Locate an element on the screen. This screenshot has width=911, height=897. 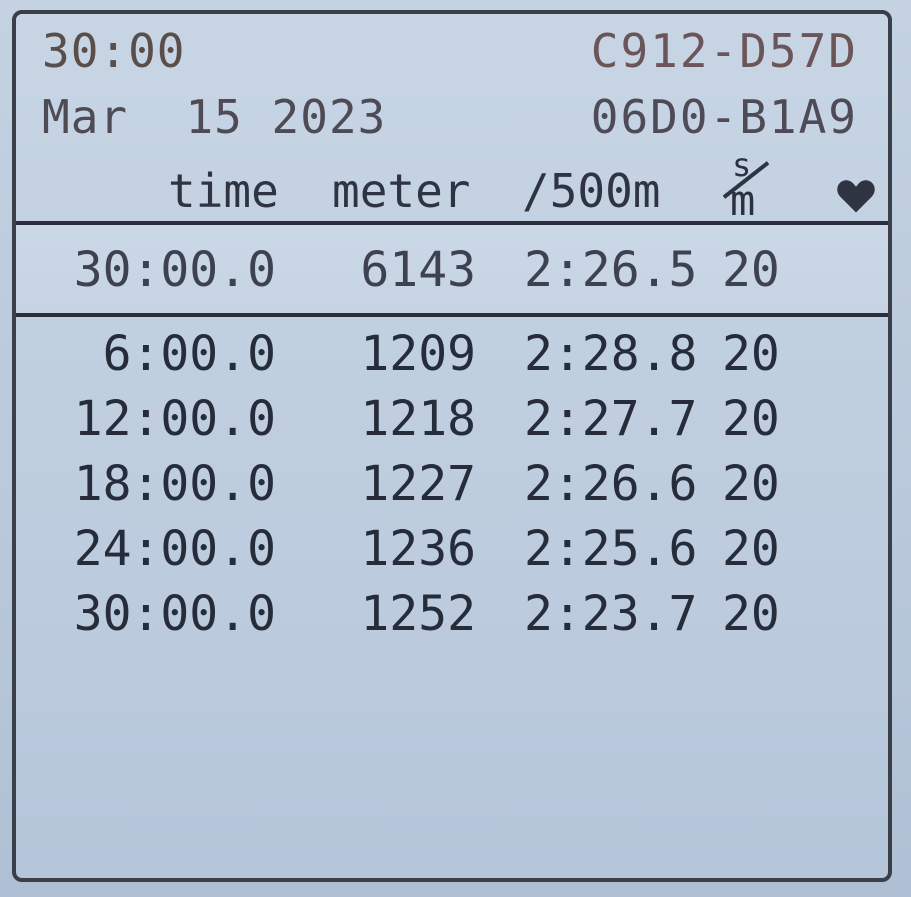
workout-id-line1: C912-D57D is located at coordinates (724, 51).